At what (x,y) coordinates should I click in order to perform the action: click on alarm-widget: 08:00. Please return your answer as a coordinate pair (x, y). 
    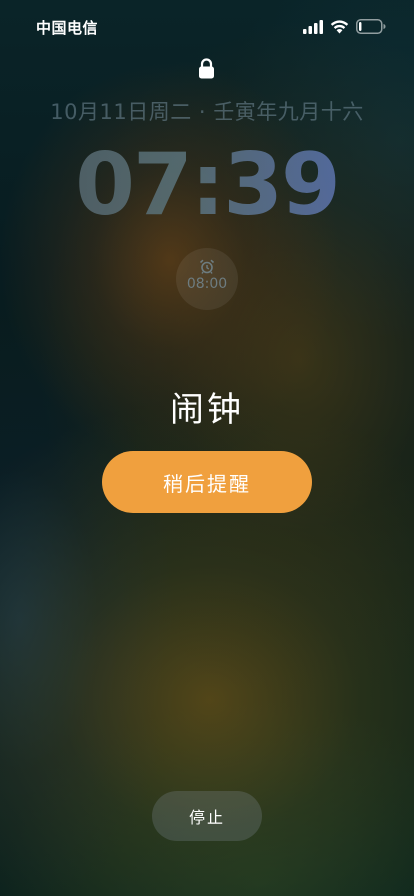
    Looking at the image, I should click on (207, 279).